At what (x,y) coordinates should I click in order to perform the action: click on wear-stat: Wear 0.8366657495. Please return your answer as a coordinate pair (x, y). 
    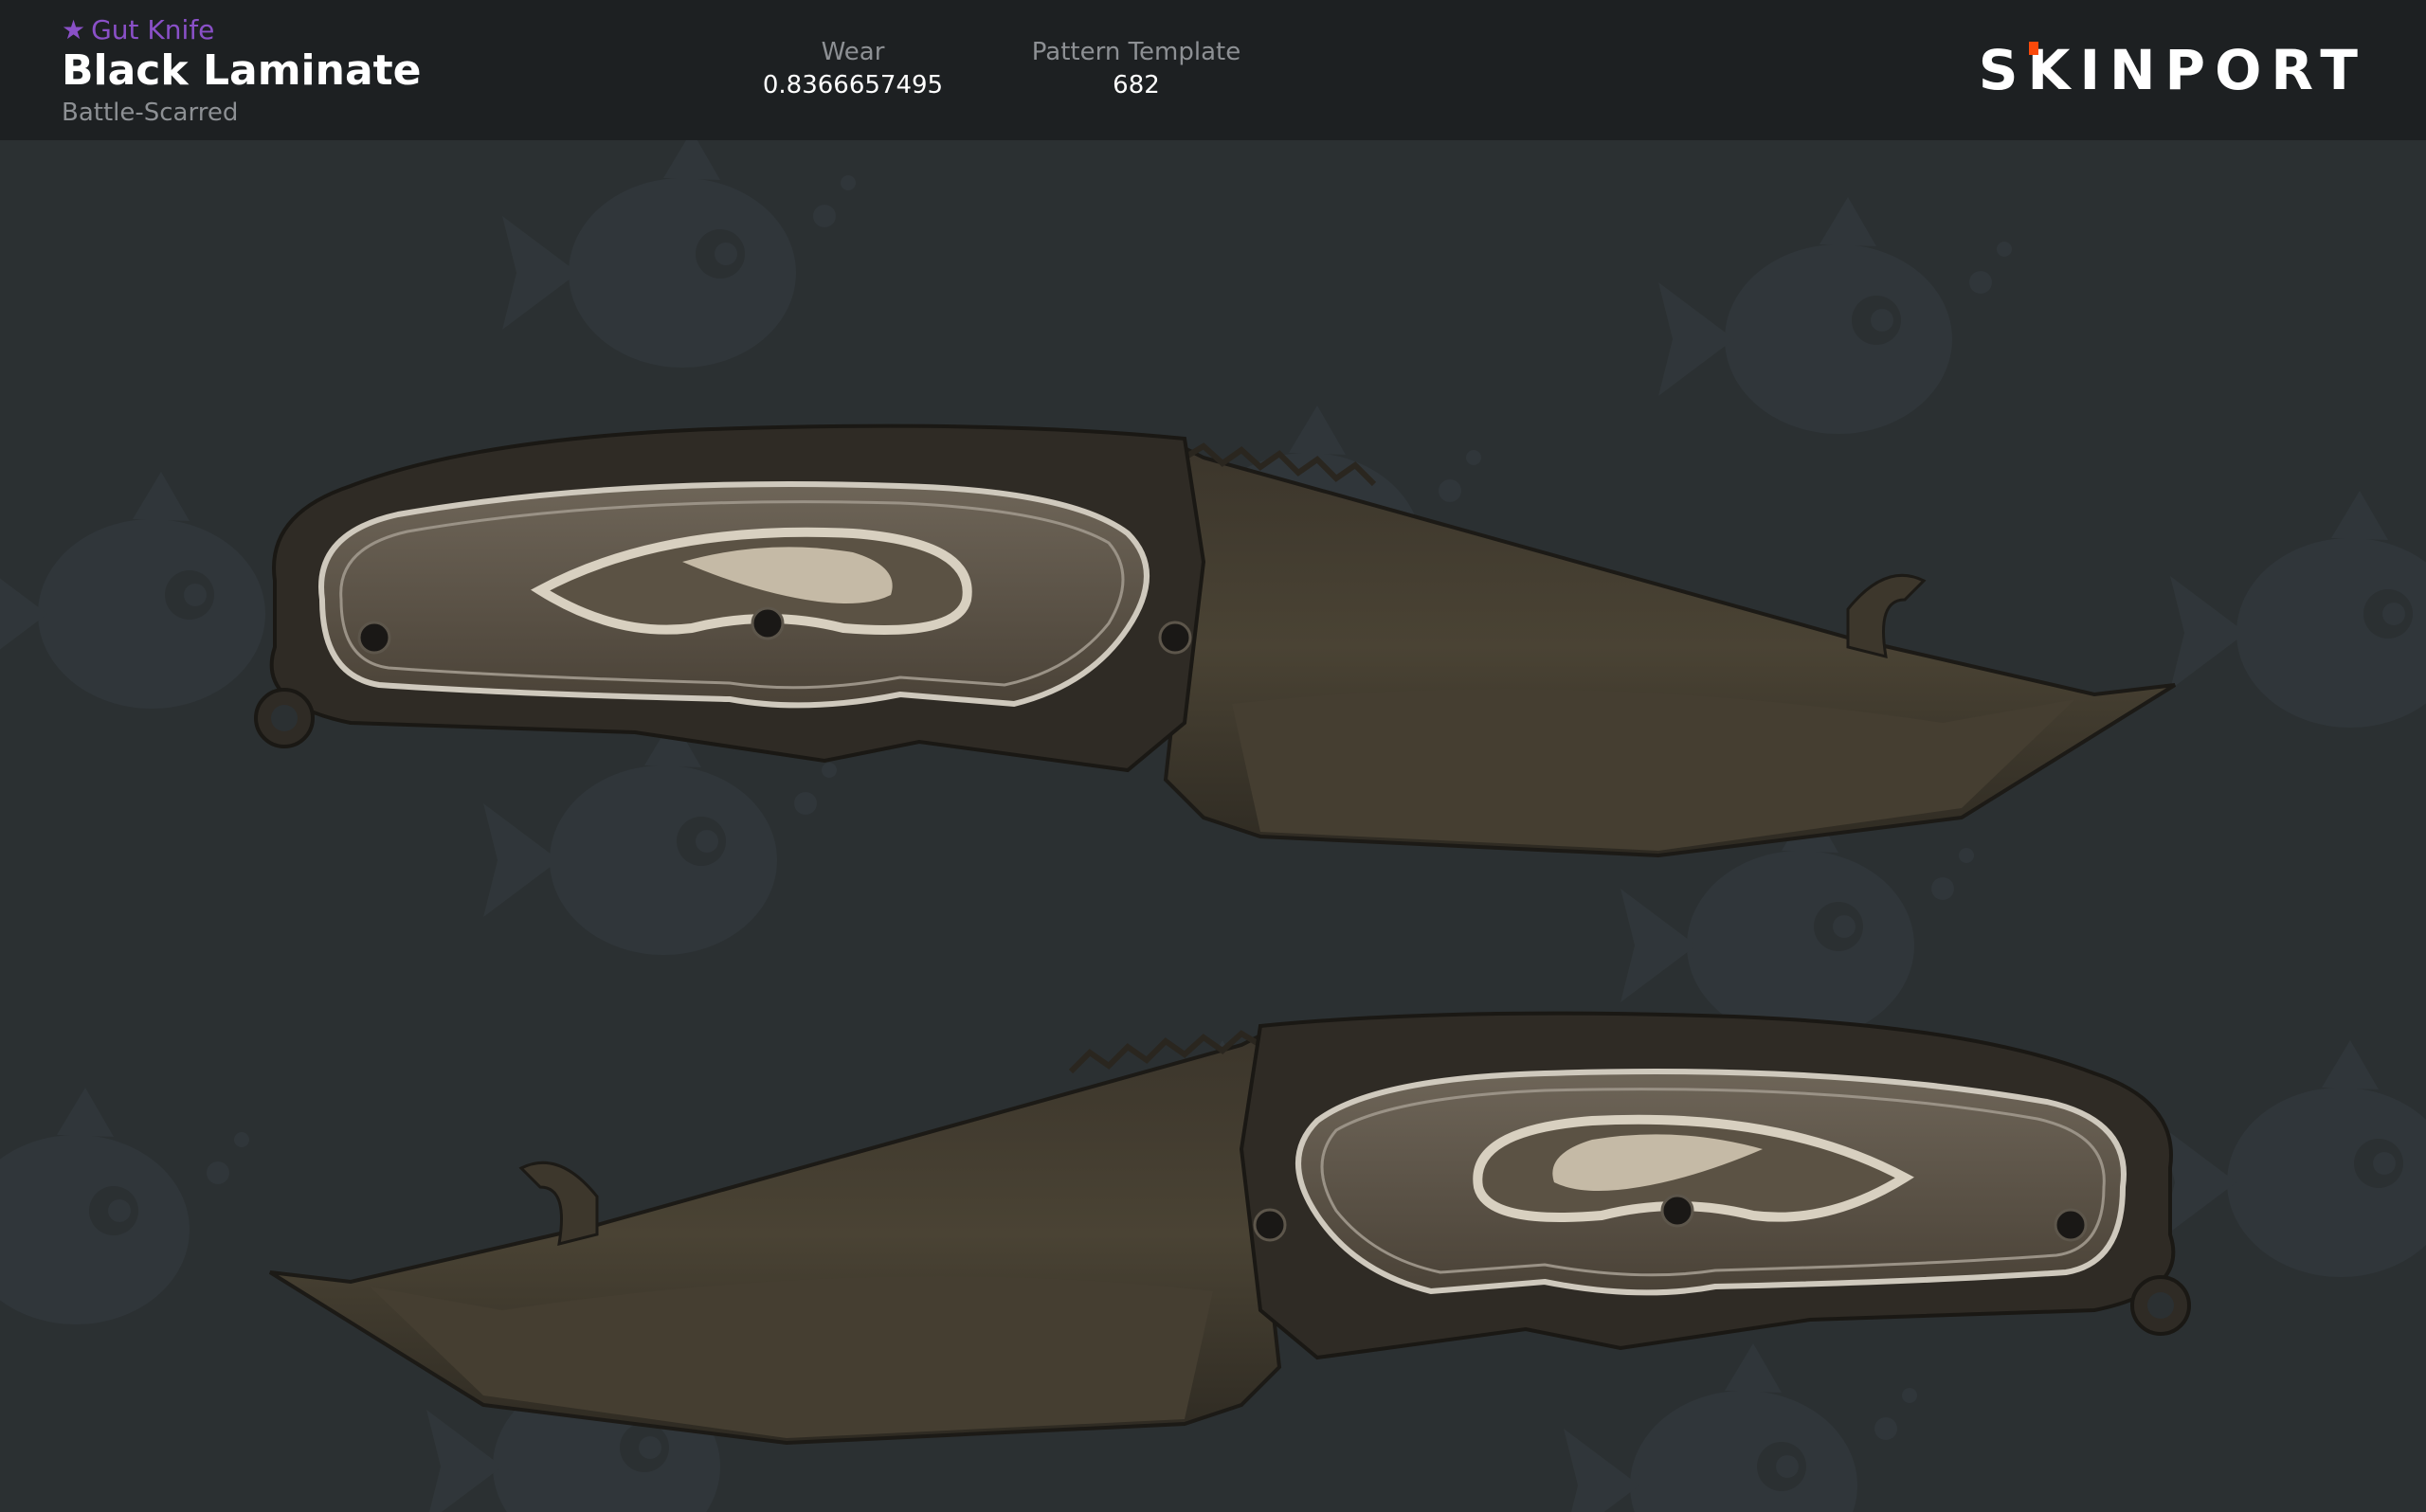
    Looking at the image, I should click on (853, 69).